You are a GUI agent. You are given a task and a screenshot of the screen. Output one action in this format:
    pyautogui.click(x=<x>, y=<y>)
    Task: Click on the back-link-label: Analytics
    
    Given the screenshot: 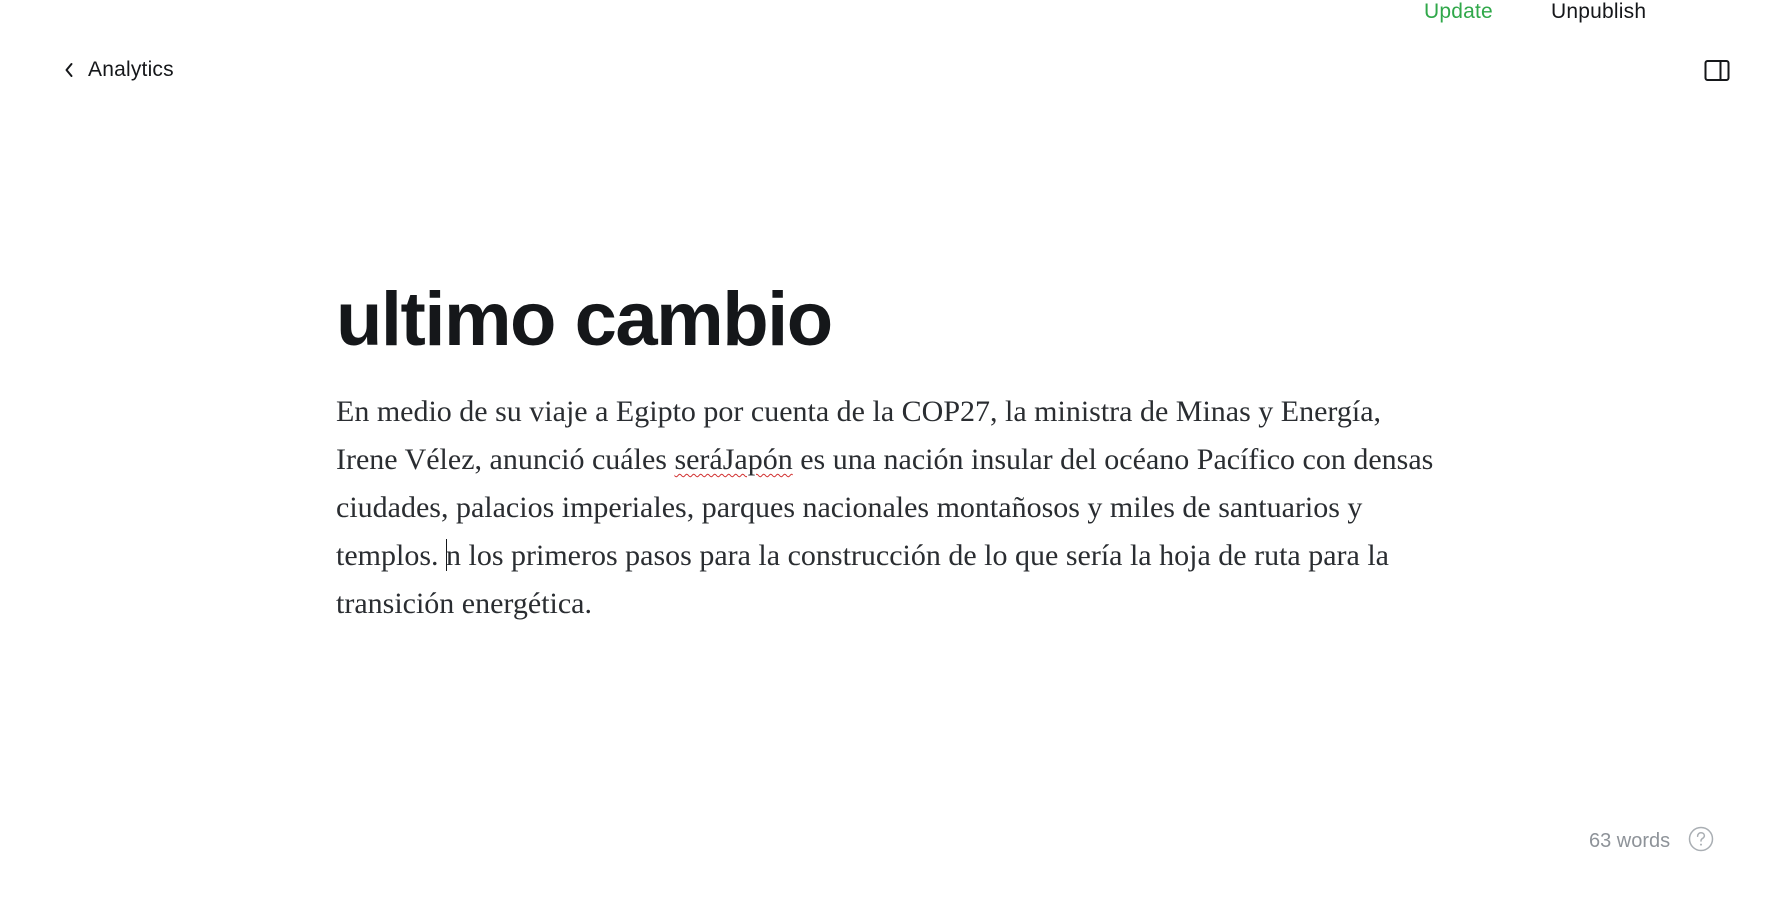 What is the action you would take?
    pyautogui.click(x=131, y=69)
    